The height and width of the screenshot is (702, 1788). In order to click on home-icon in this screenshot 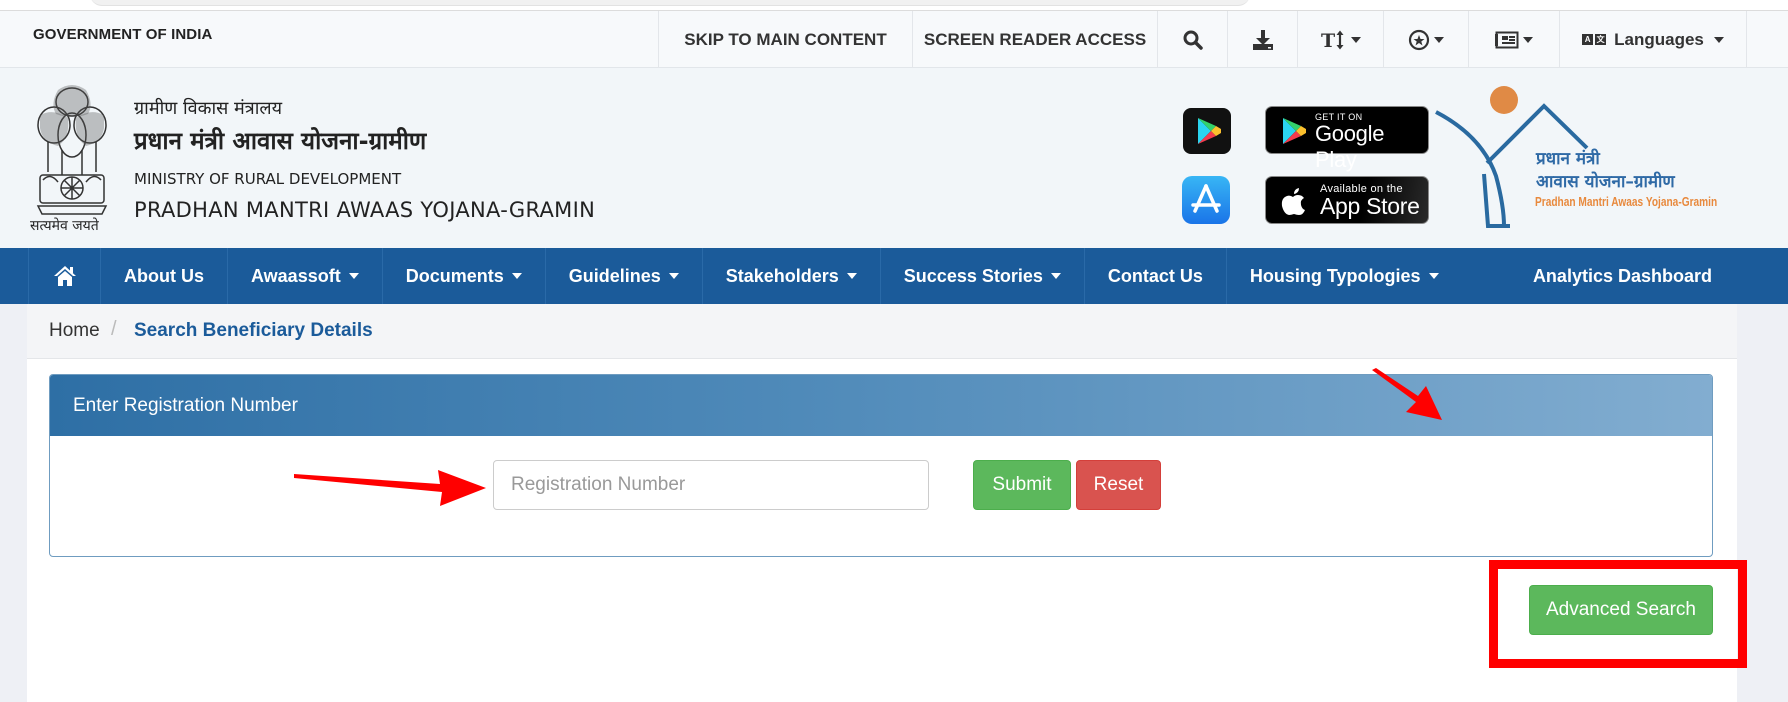, I will do `click(64, 276)`.